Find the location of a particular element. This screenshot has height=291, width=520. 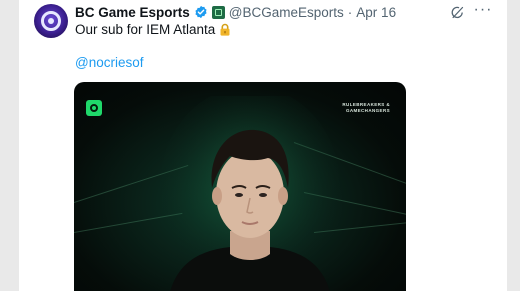

tweet-body: Our sub for IEM Atlanta is located at coordinates (145, 29).